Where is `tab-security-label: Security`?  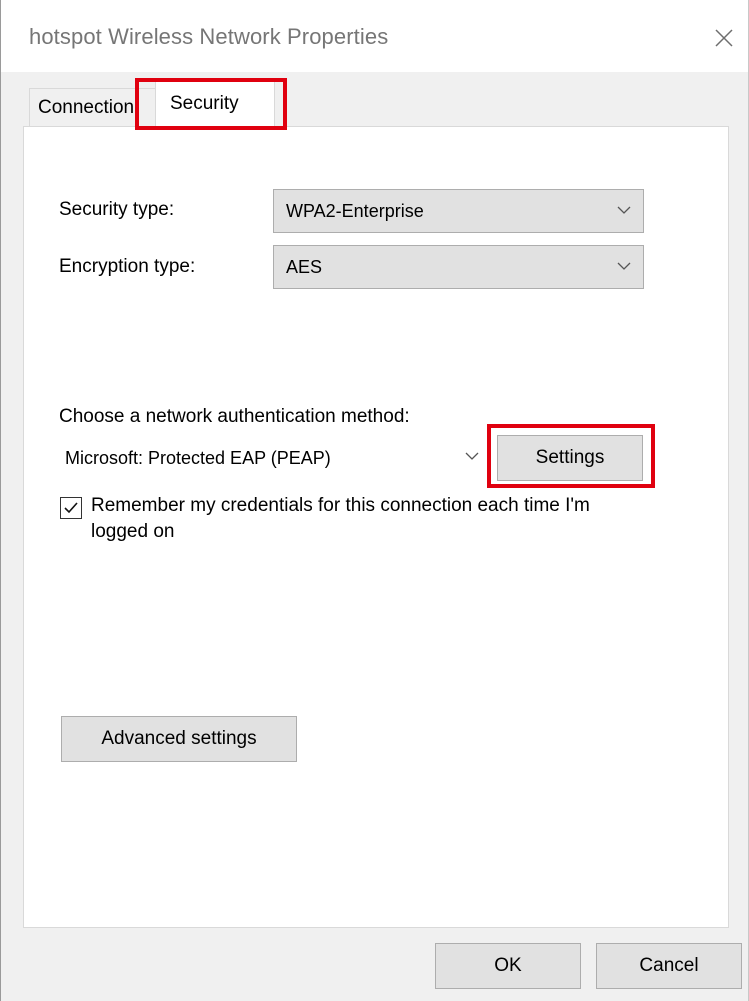 tab-security-label: Security is located at coordinates (204, 103).